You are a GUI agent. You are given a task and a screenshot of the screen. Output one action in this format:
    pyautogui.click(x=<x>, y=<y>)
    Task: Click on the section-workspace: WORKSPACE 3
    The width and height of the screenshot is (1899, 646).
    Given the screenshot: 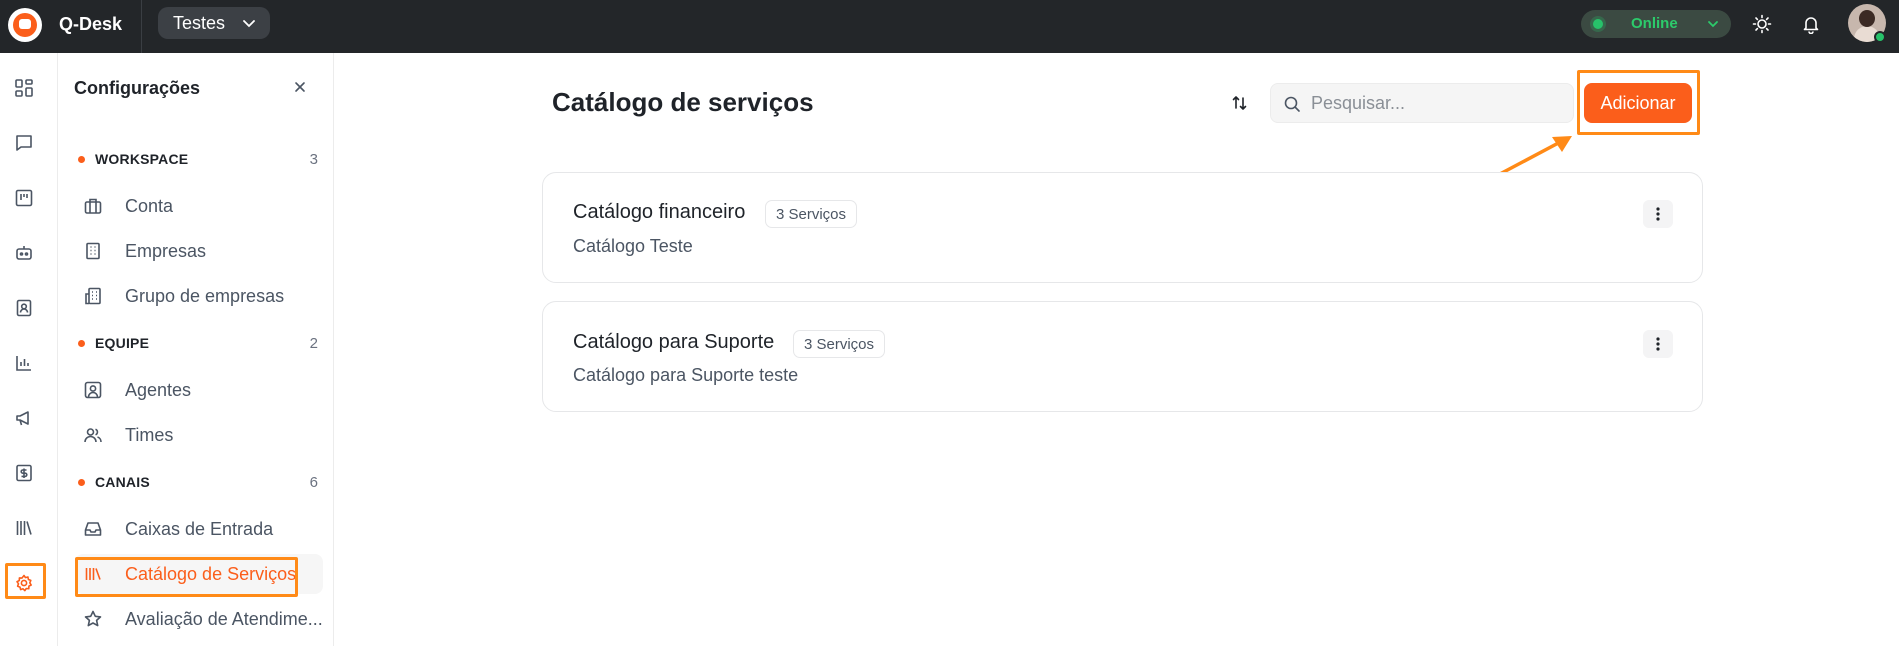 What is the action you would take?
    pyautogui.click(x=198, y=160)
    